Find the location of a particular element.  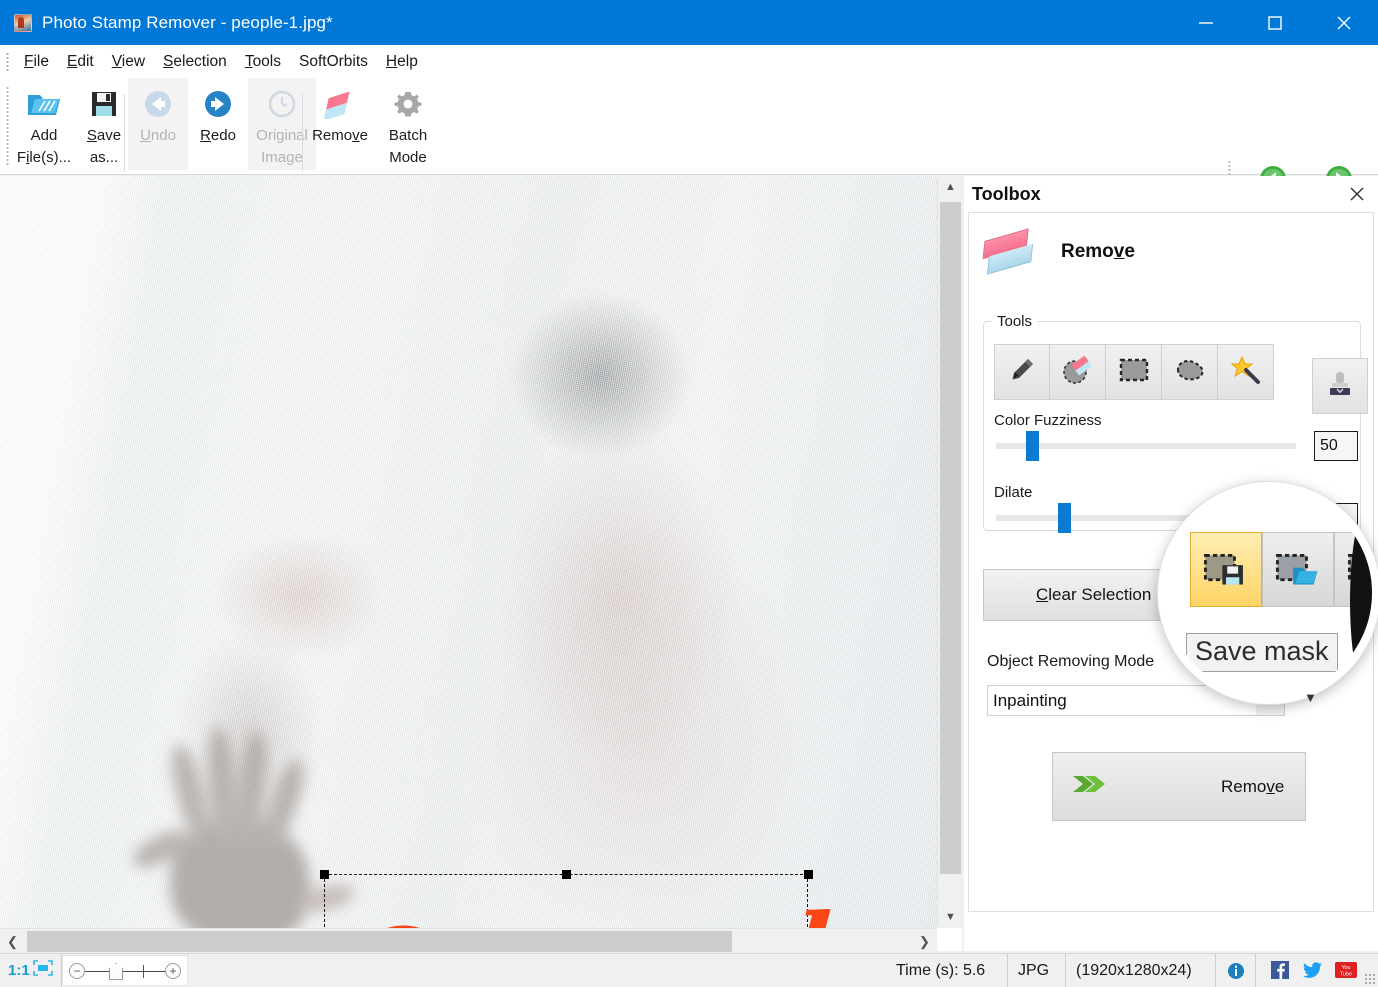

remove-apply-label: Remove is located at coordinates (1253, 786).